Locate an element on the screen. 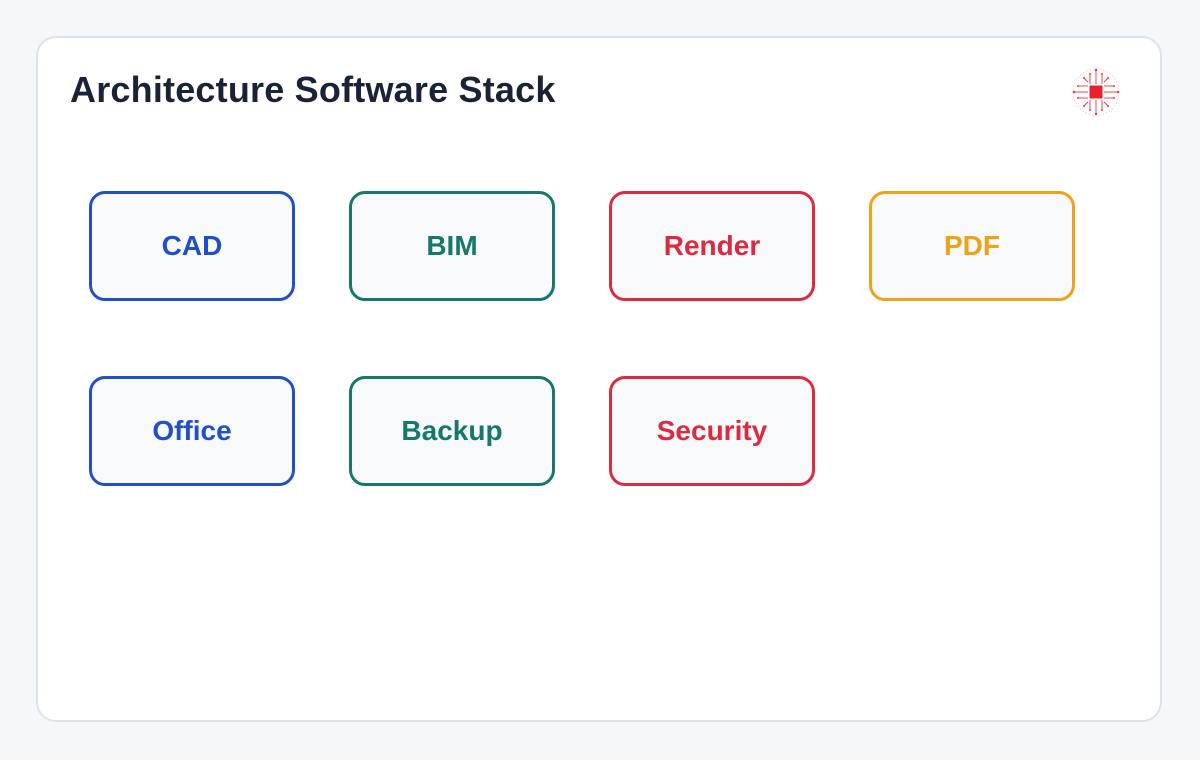 The width and height of the screenshot is (1200, 760). tile-bim: BIM is located at coordinates (452, 246).